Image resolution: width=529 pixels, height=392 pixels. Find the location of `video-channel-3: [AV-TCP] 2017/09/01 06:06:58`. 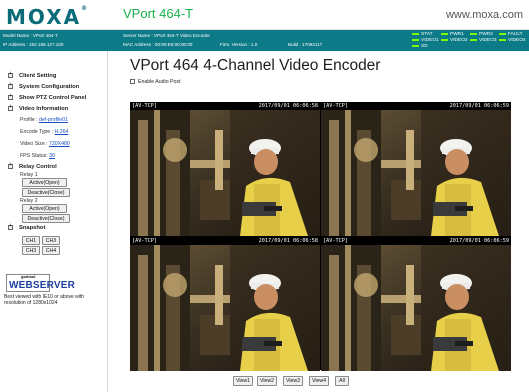

video-channel-3: [AV-TCP] 2017/09/01 06:06:58 is located at coordinates (225, 304).